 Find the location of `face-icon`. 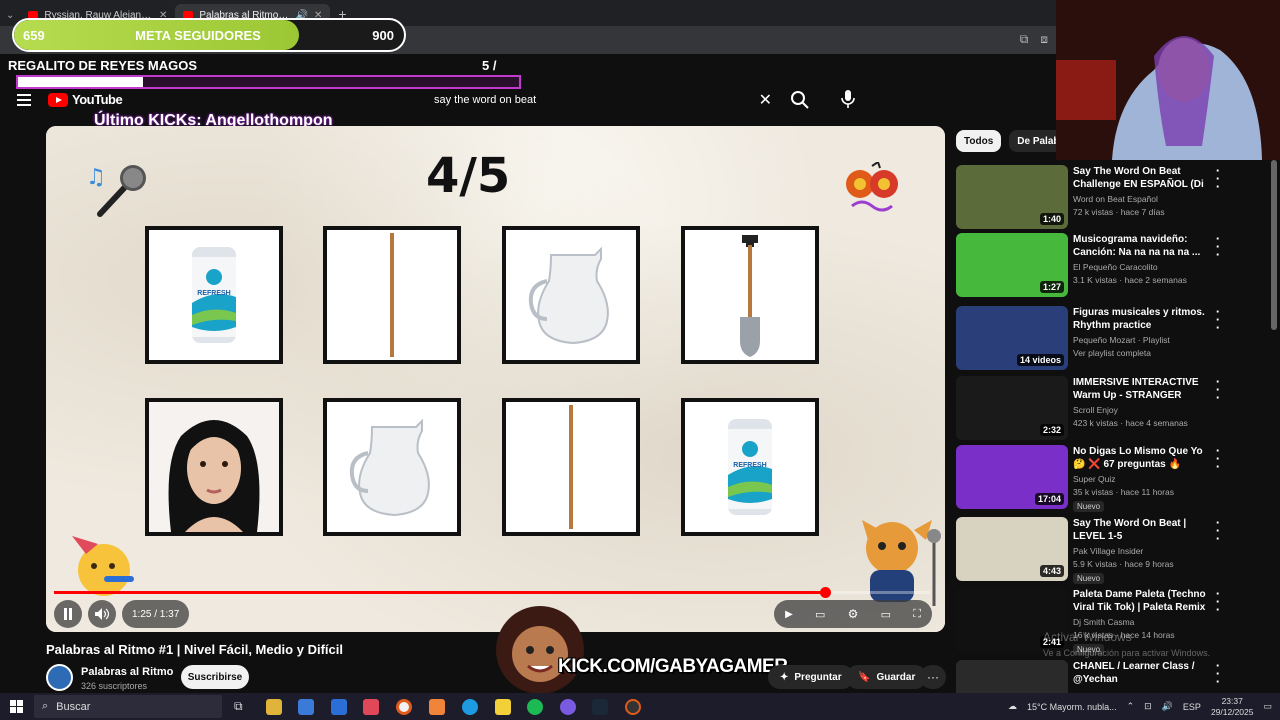

face-icon is located at coordinates (214, 467).